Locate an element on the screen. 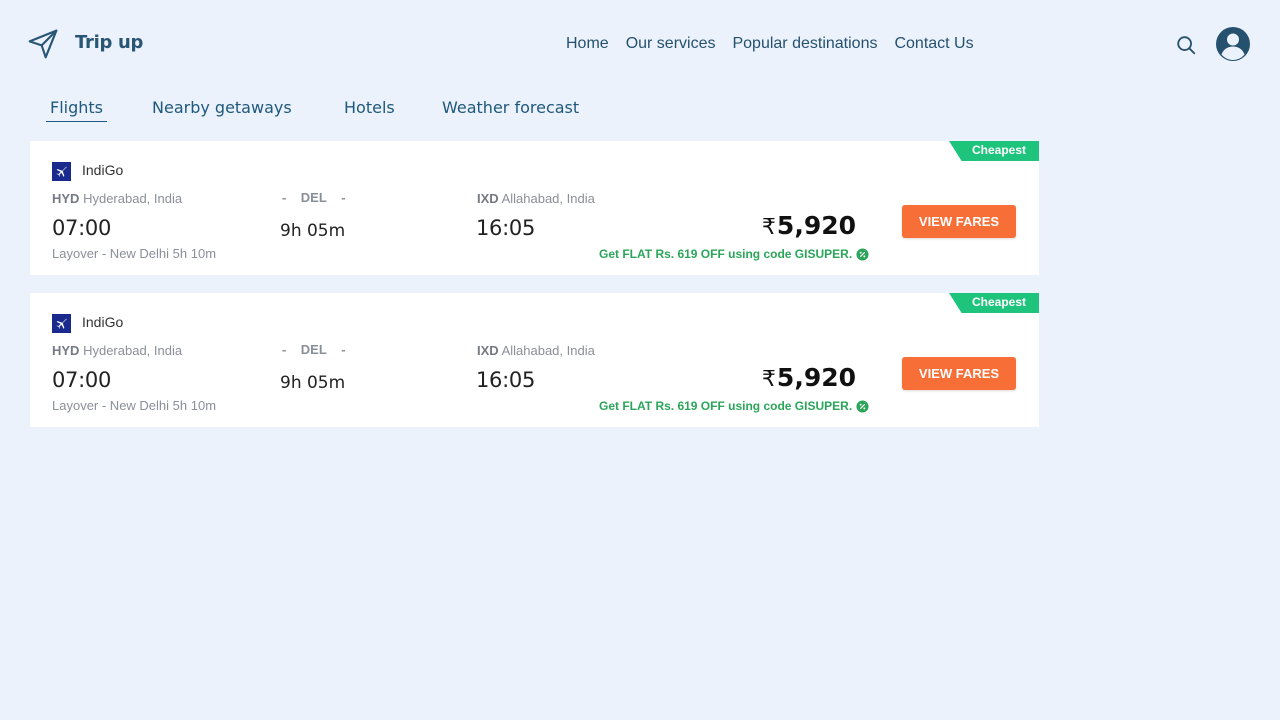  paper-plane-icon is located at coordinates (43, 44).